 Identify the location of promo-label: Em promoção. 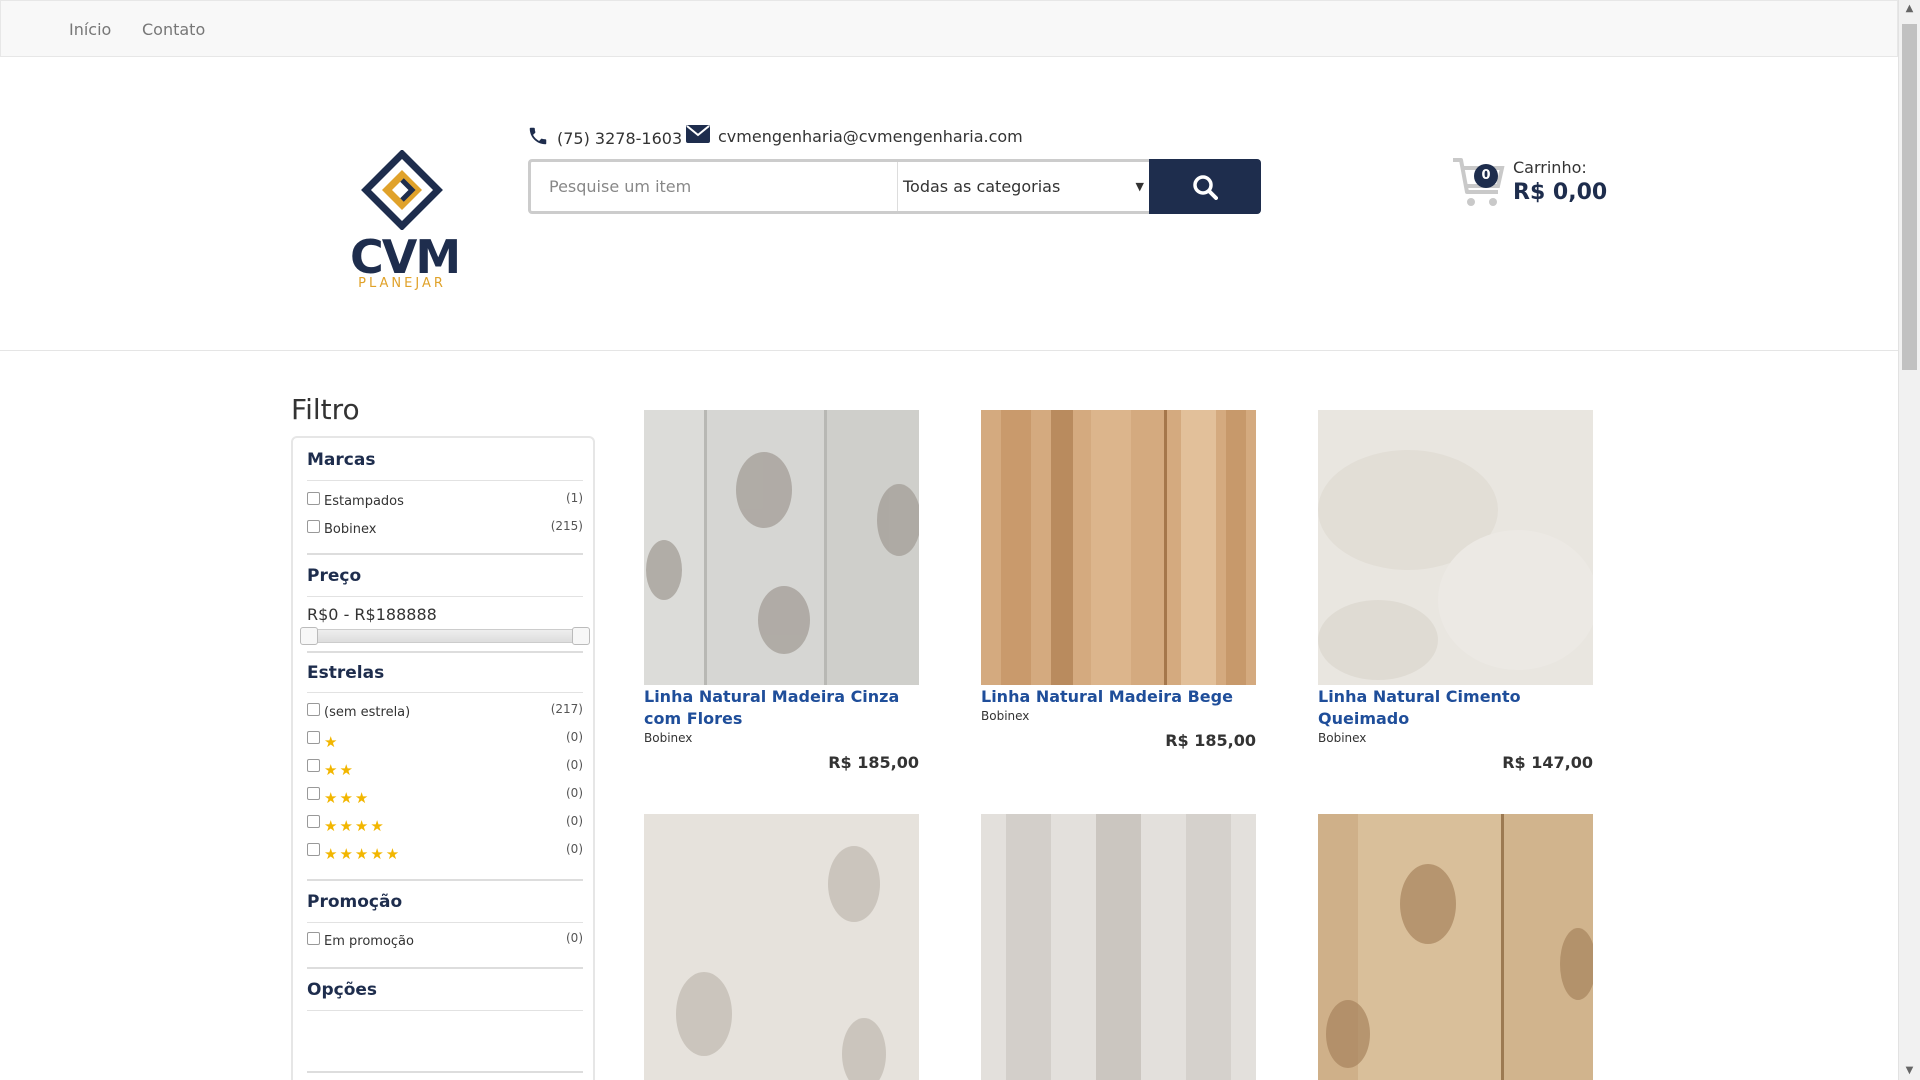
(369, 941).